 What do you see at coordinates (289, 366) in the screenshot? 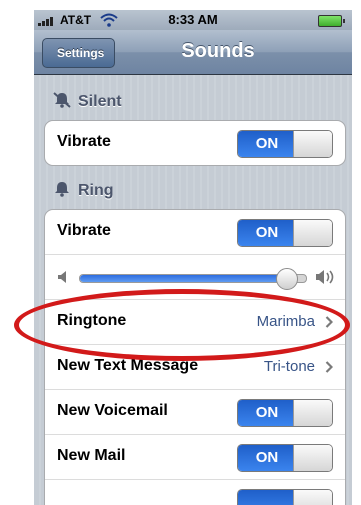
I see `new-text-message-value: Tri-tone` at bounding box center [289, 366].